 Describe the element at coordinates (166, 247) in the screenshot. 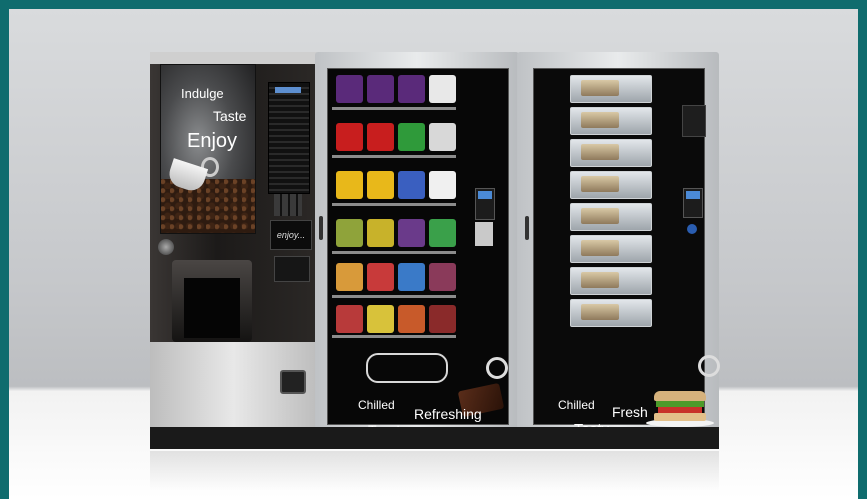

I see `coffee-knob` at that location.